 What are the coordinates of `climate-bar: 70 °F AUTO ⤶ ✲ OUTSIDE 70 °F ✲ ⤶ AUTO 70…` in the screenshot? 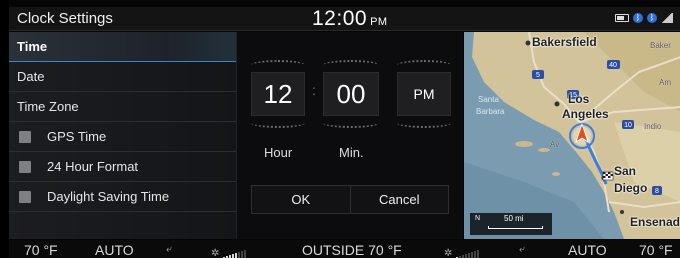 It's located at (344, 249).